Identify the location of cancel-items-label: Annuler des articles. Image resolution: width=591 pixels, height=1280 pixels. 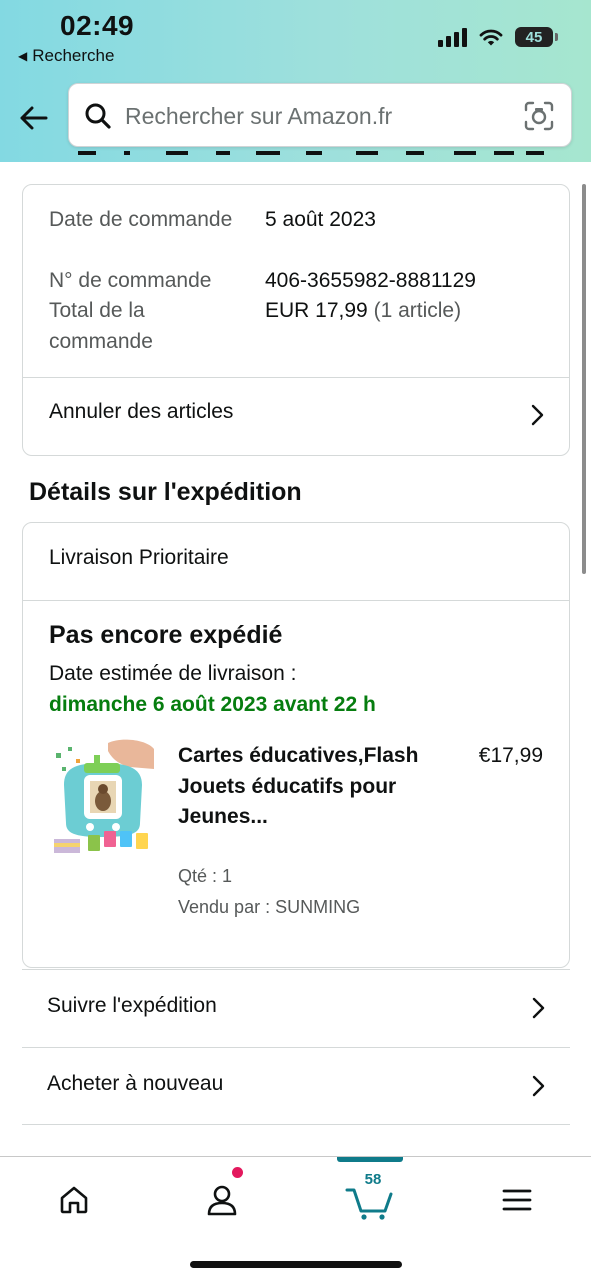
(141, 411).